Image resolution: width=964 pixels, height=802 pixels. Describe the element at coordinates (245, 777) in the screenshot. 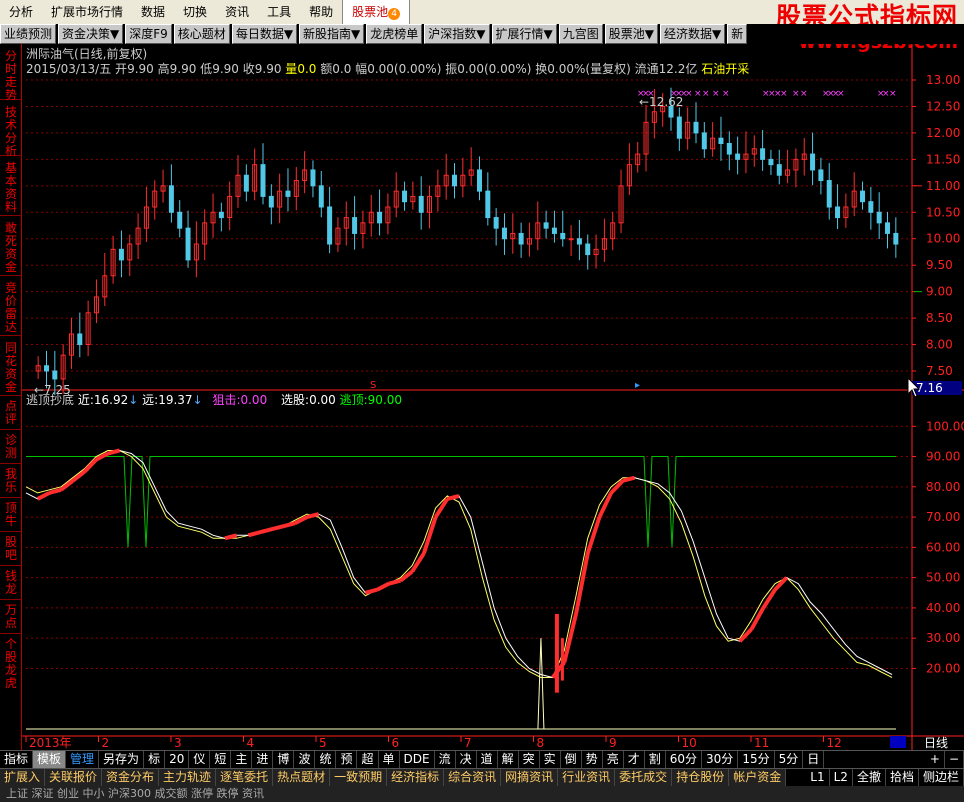

I see `function-tab: 逐笔委托` at that location.